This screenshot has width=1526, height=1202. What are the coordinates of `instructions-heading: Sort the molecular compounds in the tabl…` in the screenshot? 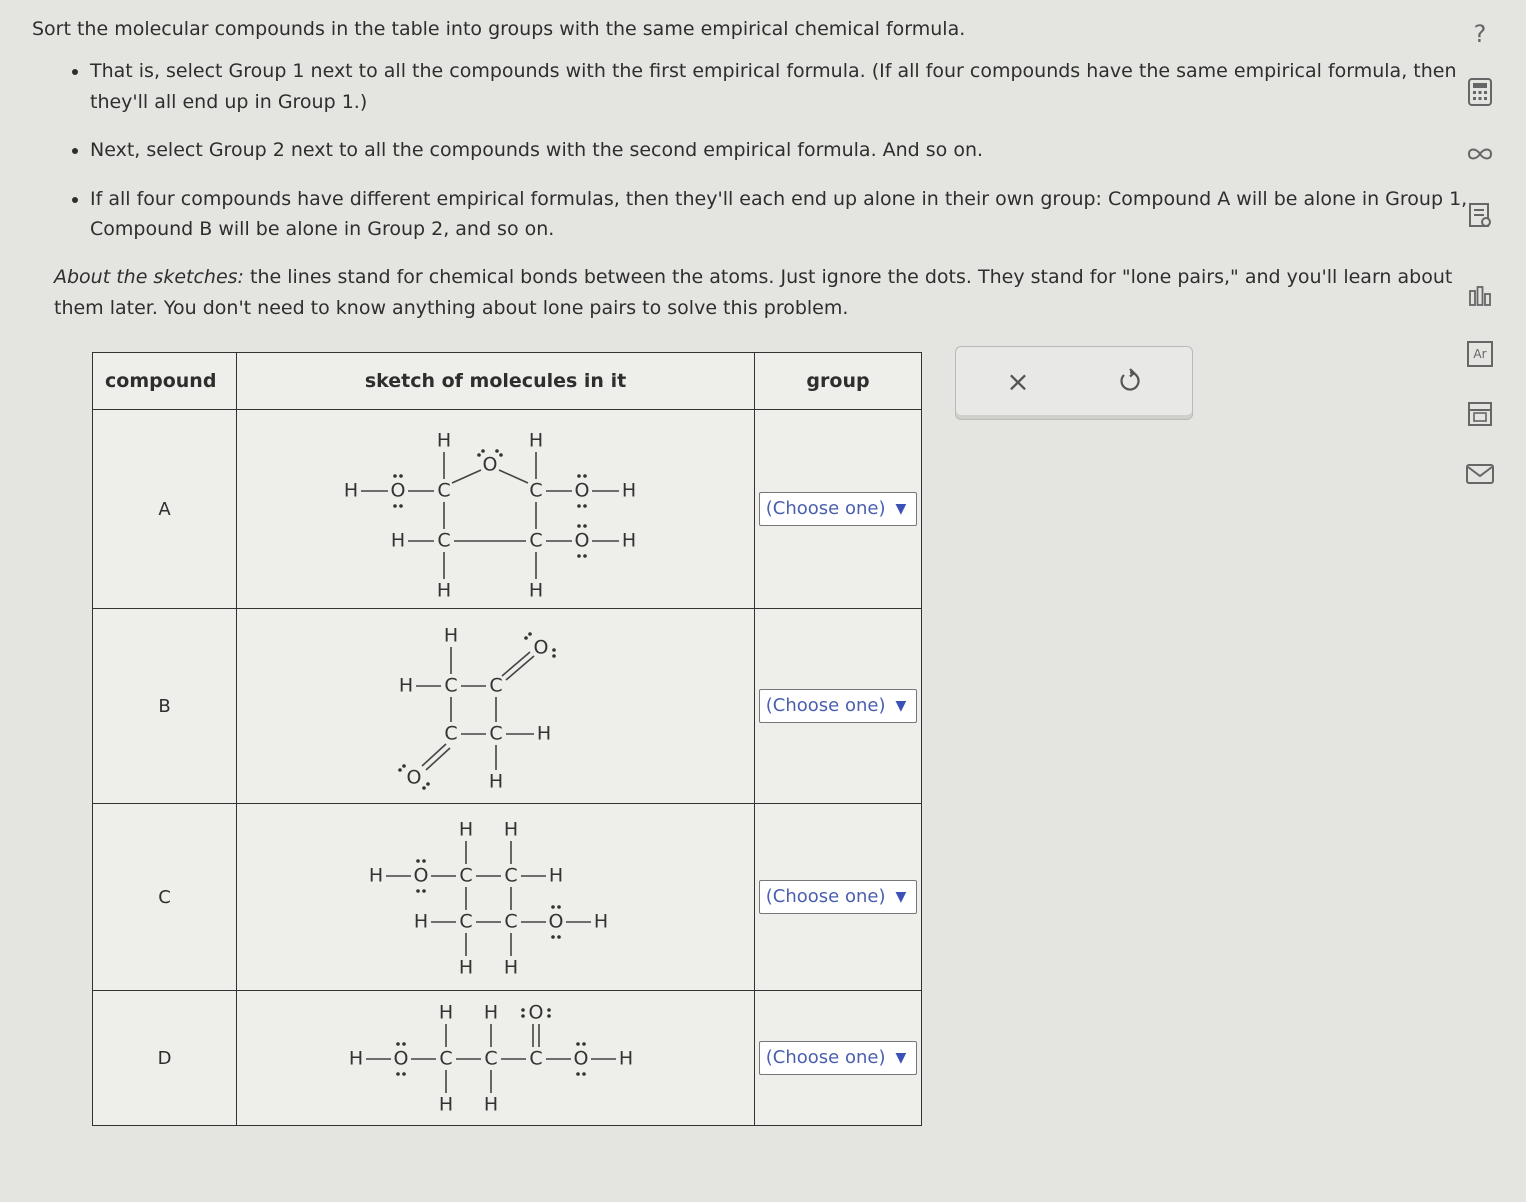 It's located at (499, 29).